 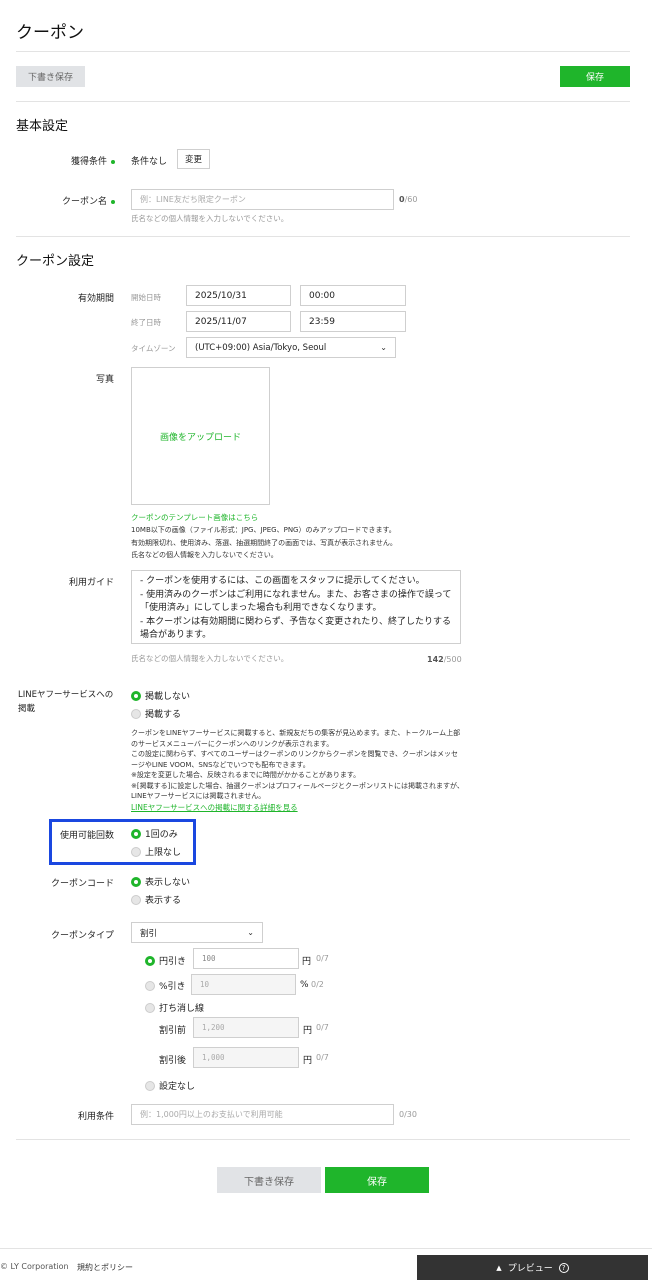 What do you see at coordinates (238, 295) in the screenshot?
I see `start-date-input: 2025/10/31` at bounding box center [238, 295].